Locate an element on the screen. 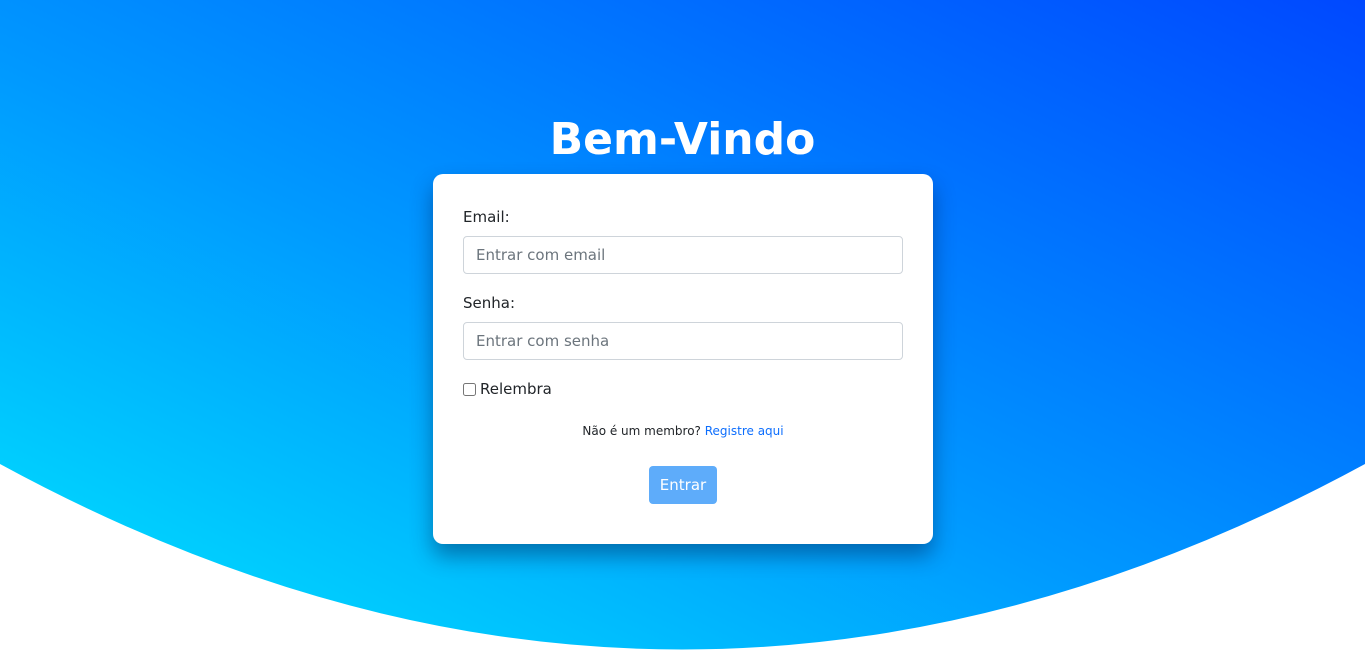  email-field is located at coordinates (683, 255).